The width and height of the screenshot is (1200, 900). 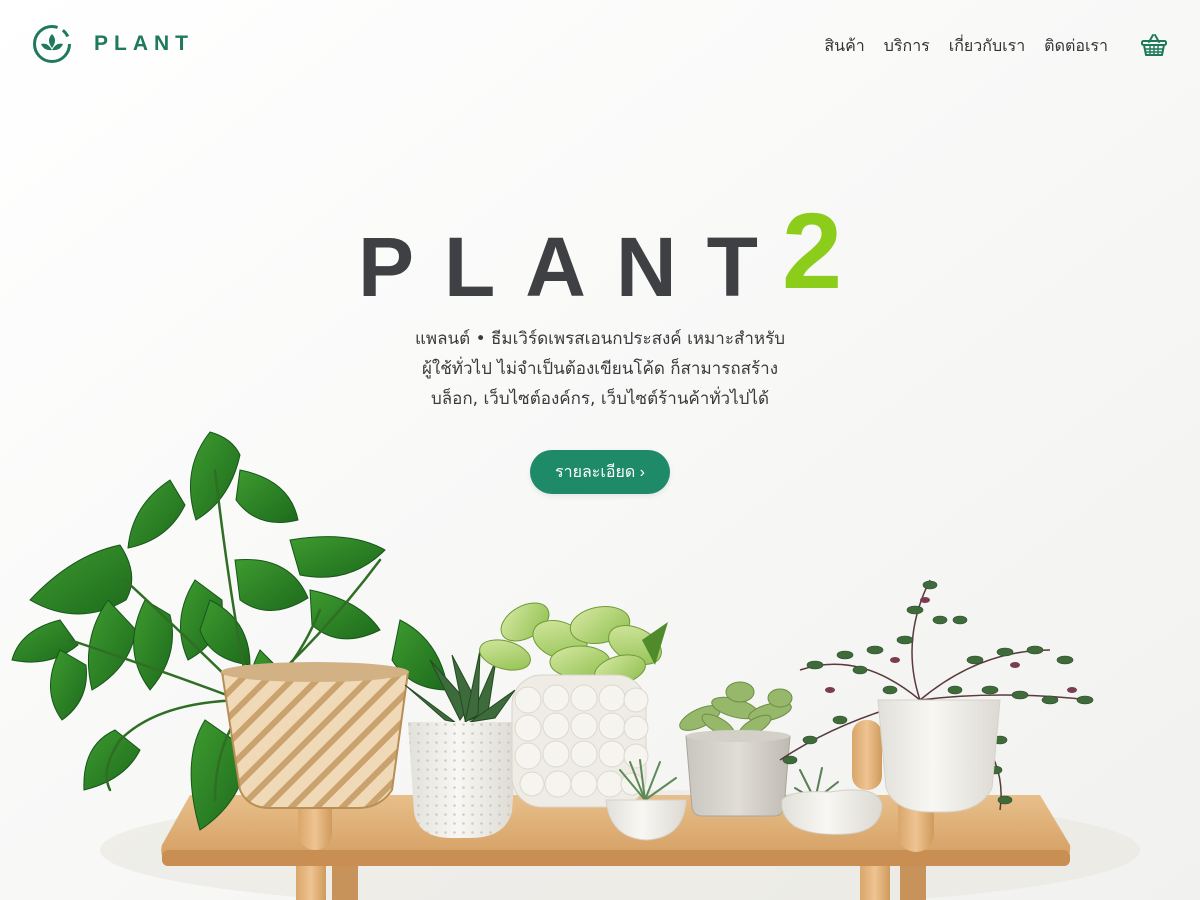 What do you see at coordinates (812, 250) in the screenshot?
I see `hero-title-number: 2` at bounding box center [812, 250].